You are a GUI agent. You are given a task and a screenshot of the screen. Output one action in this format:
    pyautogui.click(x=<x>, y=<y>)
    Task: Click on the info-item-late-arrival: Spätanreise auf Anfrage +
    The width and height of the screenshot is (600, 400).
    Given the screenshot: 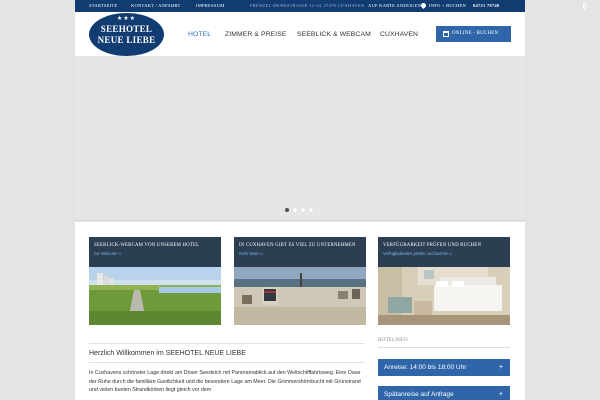 What is the action you would take?
    pyautogui.click(x=444, y=393)
    